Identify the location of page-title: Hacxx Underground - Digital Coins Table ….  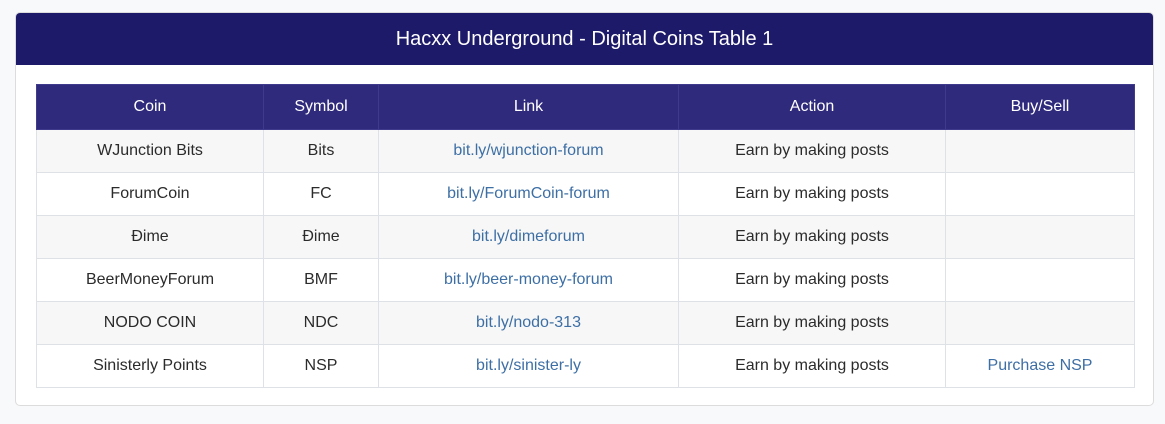
(584, 38).